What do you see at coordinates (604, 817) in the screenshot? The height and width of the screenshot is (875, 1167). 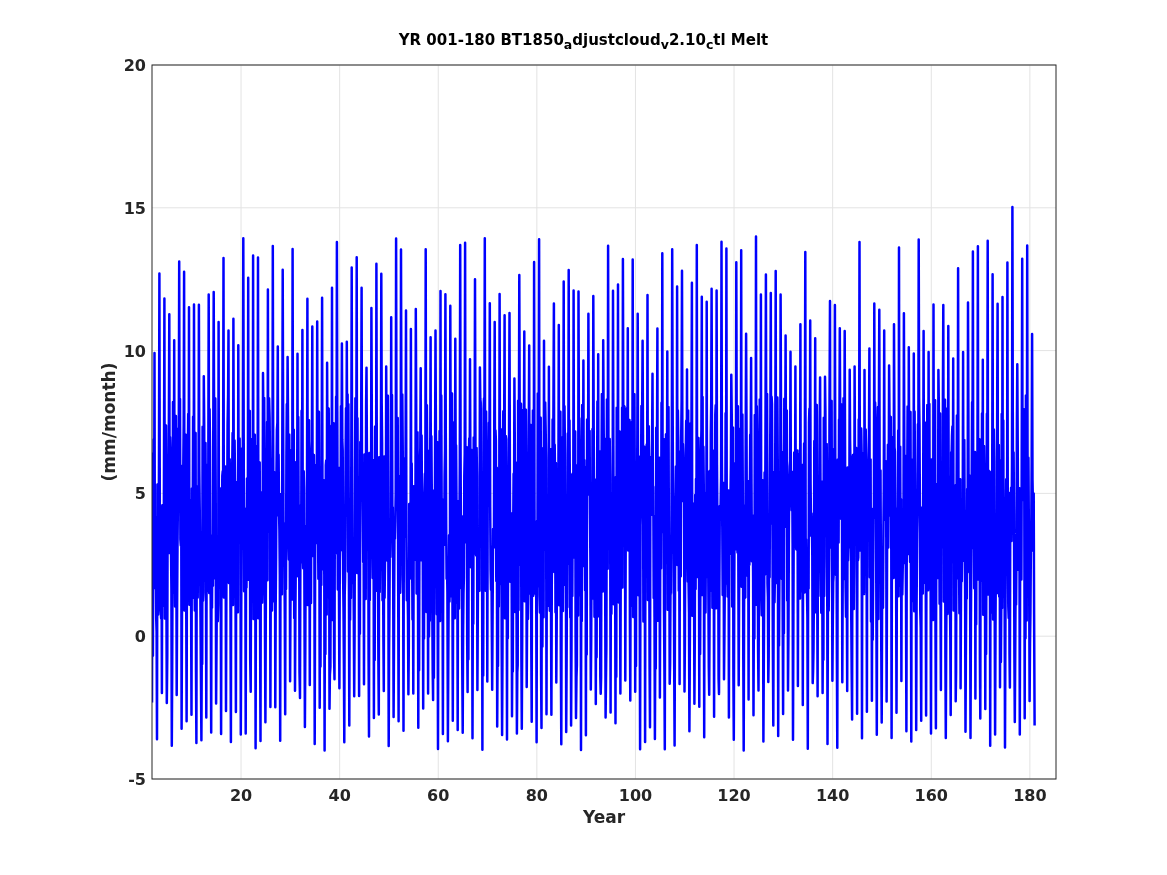 I see `x-axis-label: Year` at bounding box center [604, 817].